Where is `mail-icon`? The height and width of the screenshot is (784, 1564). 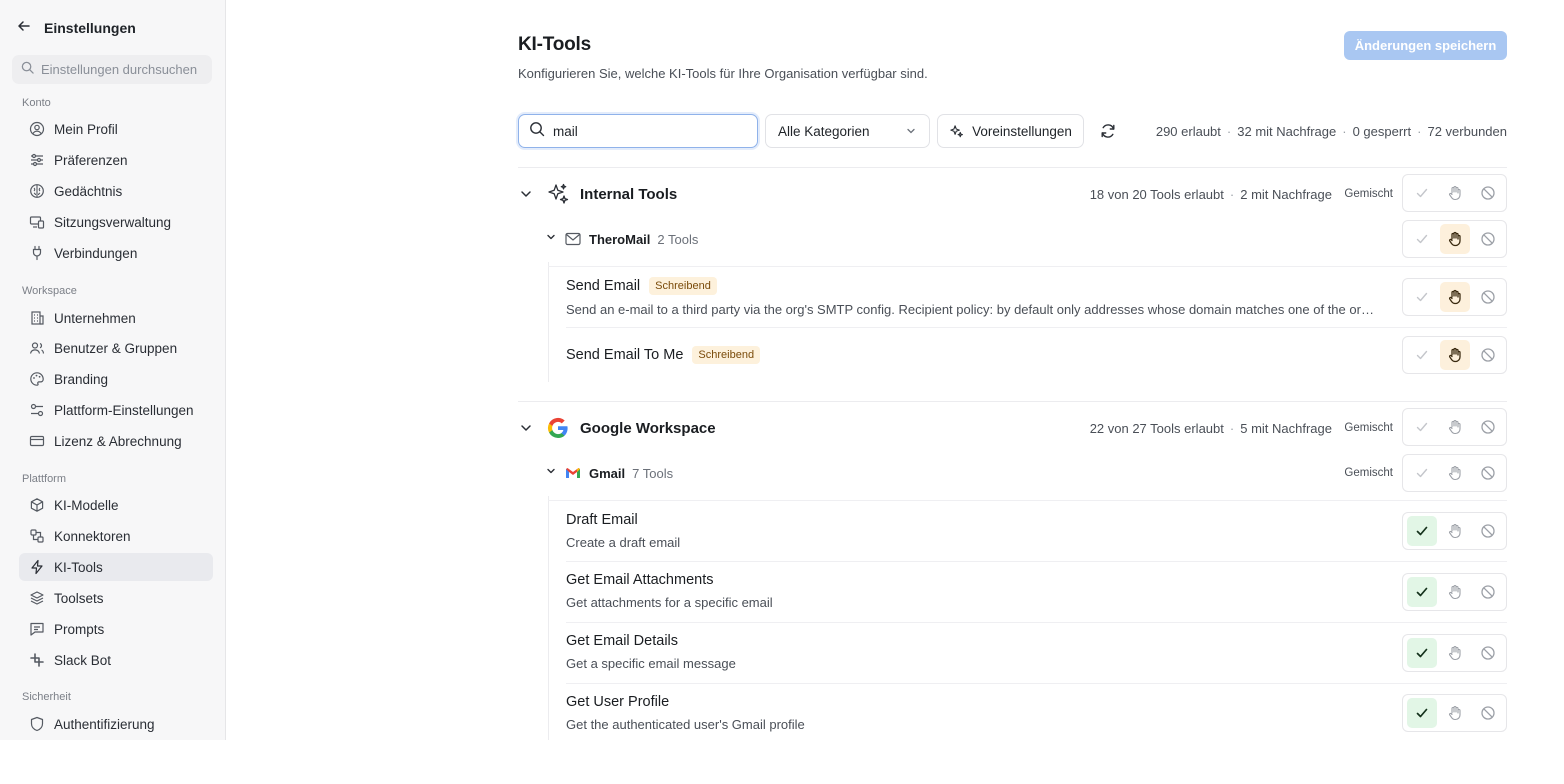
mail-icon is located at coordinates (573, 239).